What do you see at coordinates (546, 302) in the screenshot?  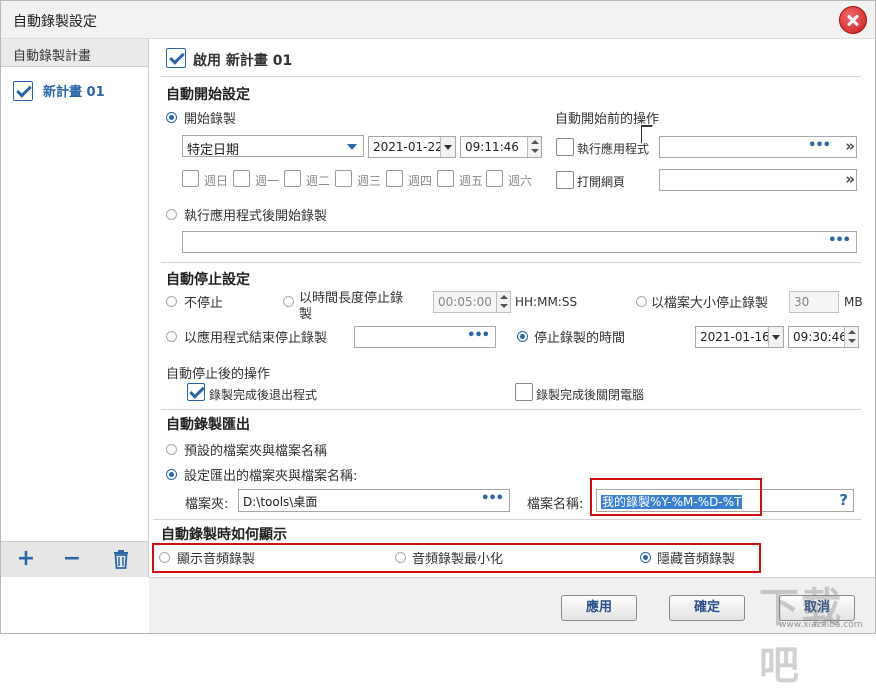 I see `duration-format-label: HH:MM:SS` at bounding box center [546, 302].